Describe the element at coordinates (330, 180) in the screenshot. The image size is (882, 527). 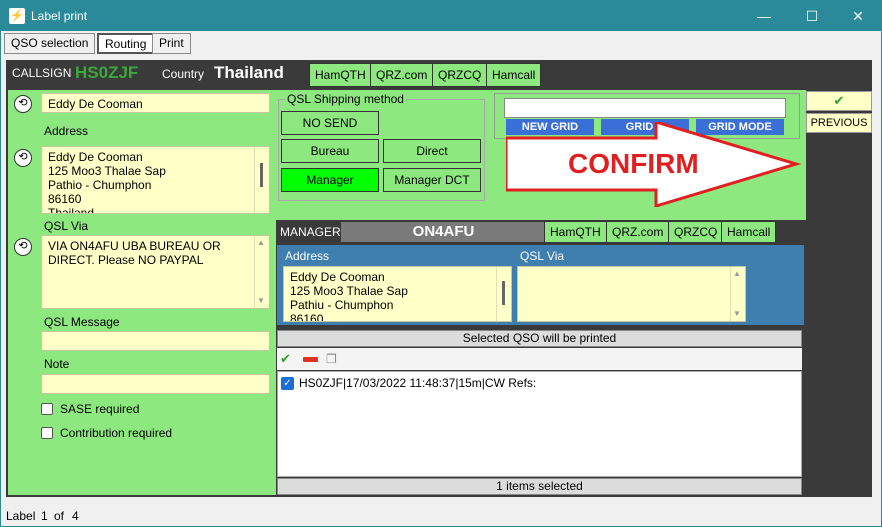
I see `manager-button: Manager` at that location.